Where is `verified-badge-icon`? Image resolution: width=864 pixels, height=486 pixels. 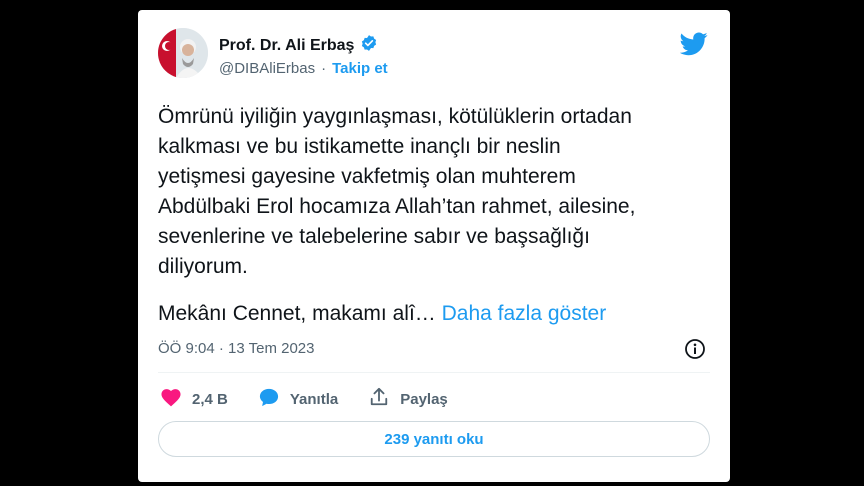
verified-badge-icon is located at coordinates (369, 45).